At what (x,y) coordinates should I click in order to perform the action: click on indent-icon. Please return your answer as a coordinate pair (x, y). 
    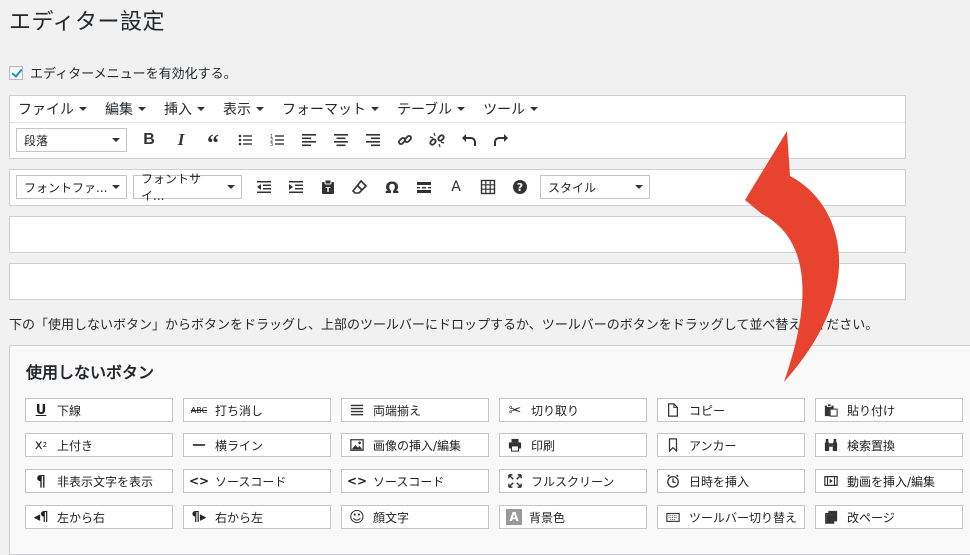
    Looking at the image, I should click on (296, 187).